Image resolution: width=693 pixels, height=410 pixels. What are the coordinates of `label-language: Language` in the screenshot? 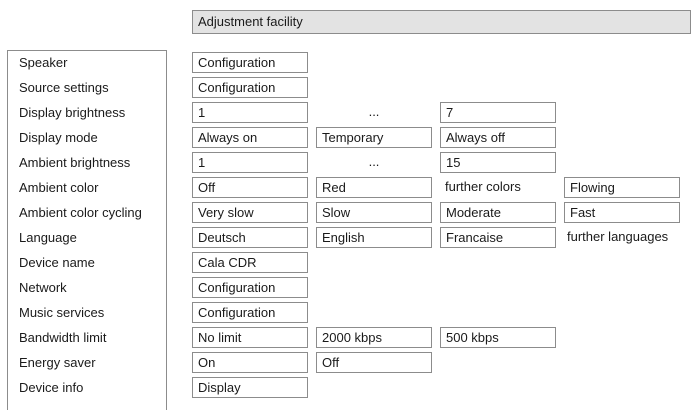 It's located at (48, 237).